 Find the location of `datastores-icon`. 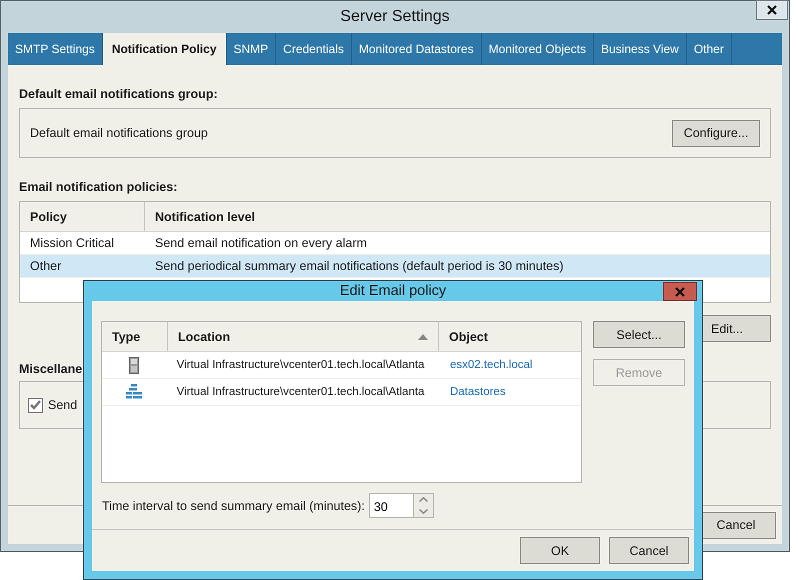

datastores-icon is located at coordinates (134, 392).